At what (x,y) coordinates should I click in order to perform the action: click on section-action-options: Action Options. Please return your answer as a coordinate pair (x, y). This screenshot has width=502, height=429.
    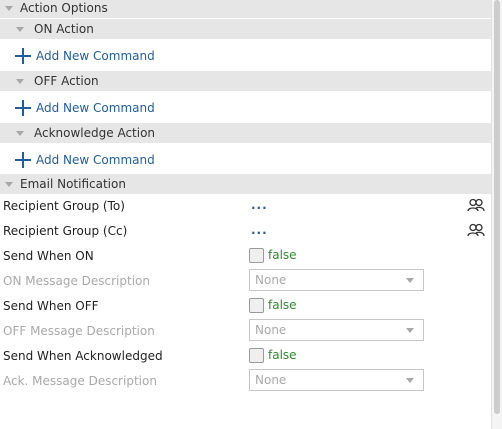
    Looking at the image, I should click on (245, 9).